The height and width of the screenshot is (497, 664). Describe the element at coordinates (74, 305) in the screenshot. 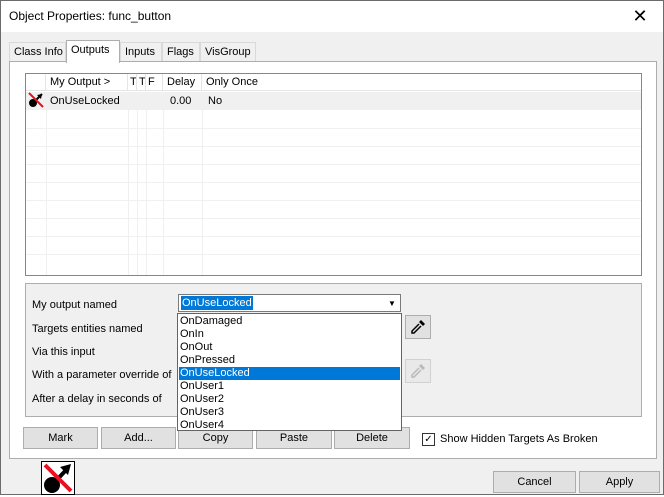

I see `output-named-label: My output named` at that location.